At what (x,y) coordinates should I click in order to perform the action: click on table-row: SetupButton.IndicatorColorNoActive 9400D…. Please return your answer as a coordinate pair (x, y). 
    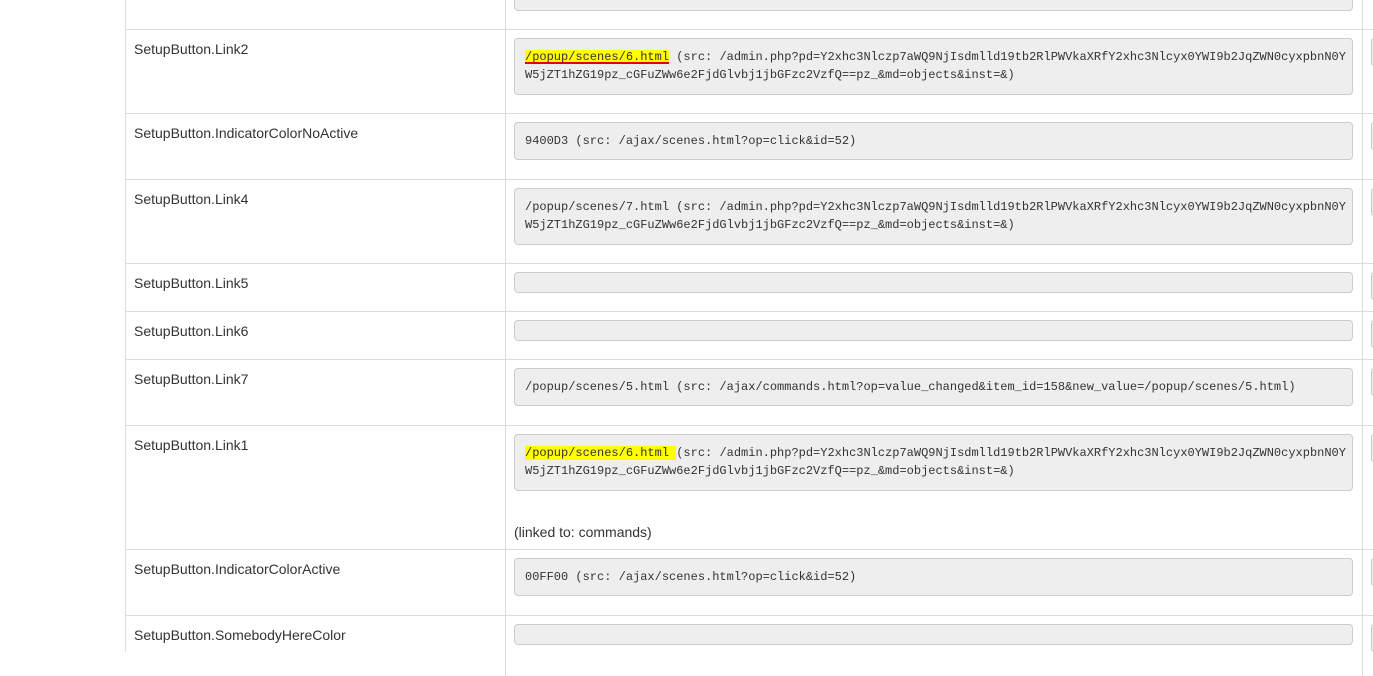
    Looking at the image, I should click on (749, 147).